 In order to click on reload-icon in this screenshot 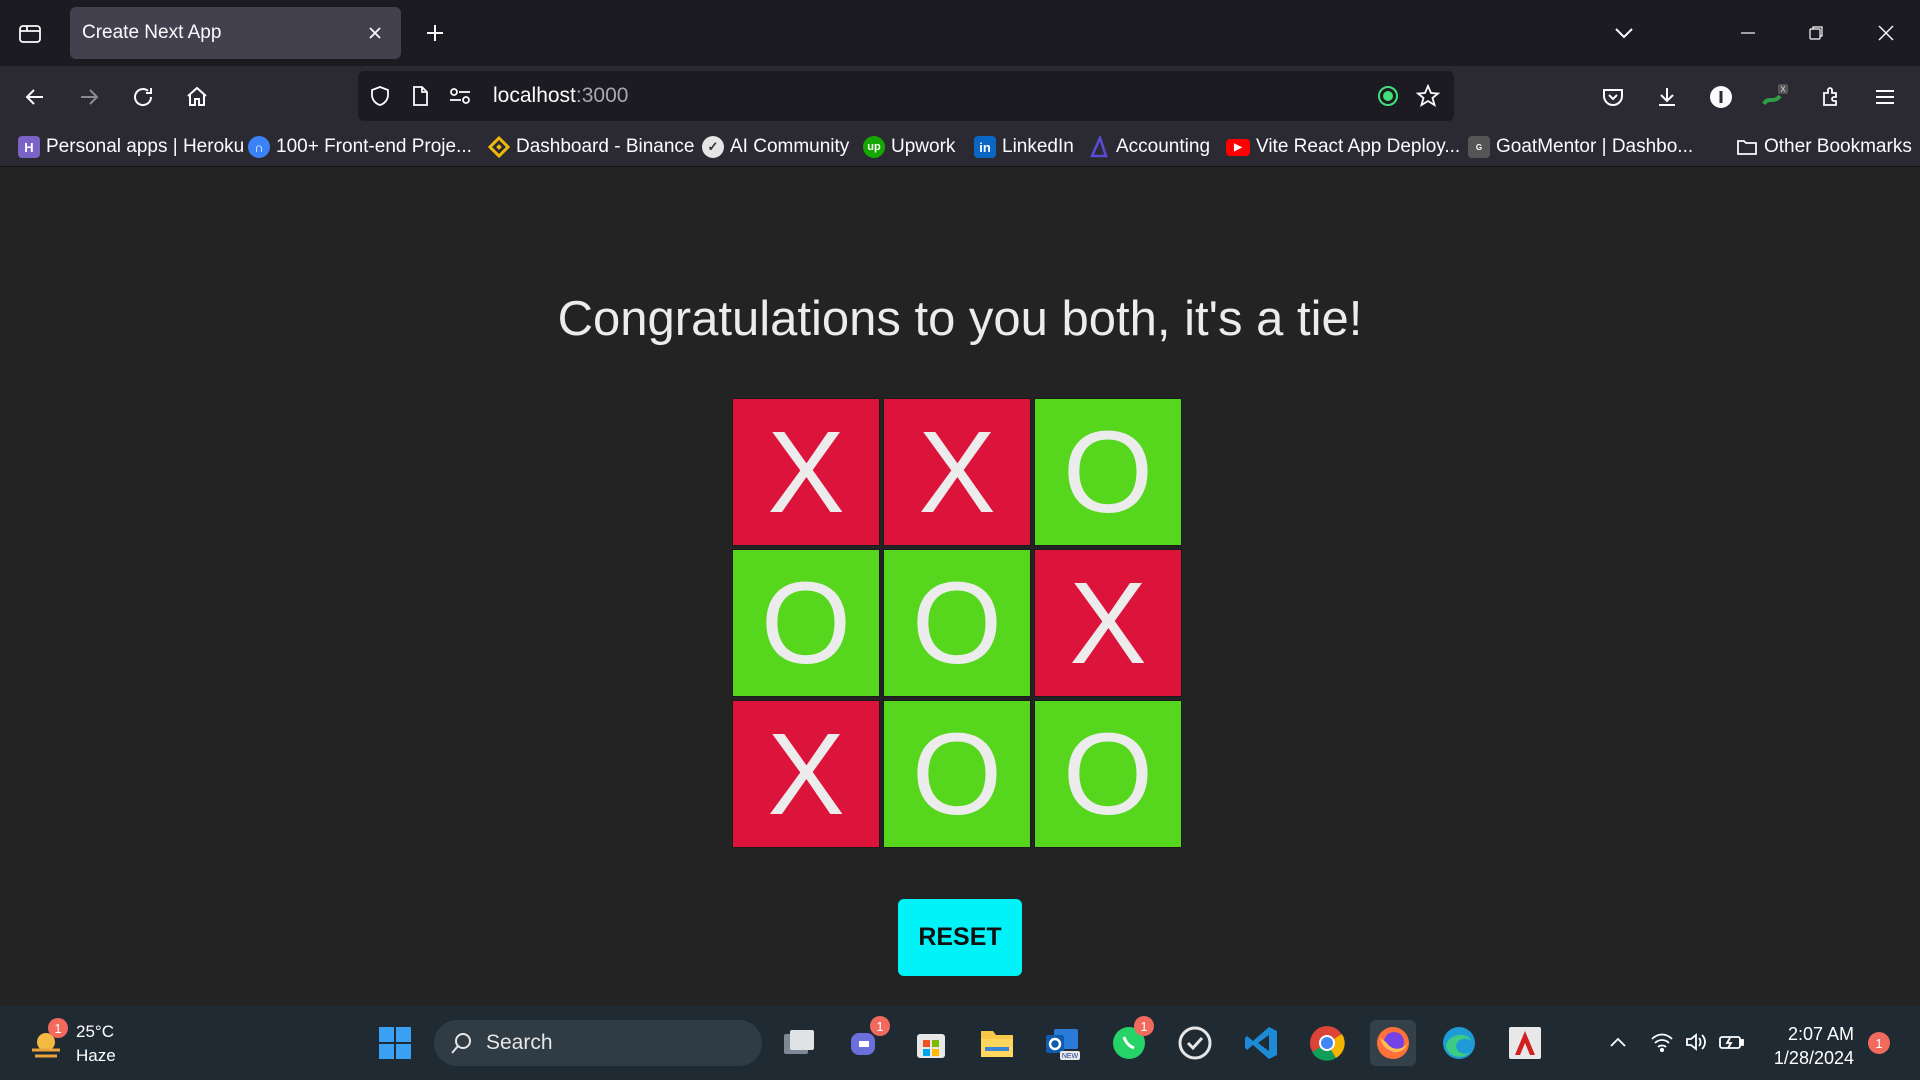, I will do `click(143, 97)`.